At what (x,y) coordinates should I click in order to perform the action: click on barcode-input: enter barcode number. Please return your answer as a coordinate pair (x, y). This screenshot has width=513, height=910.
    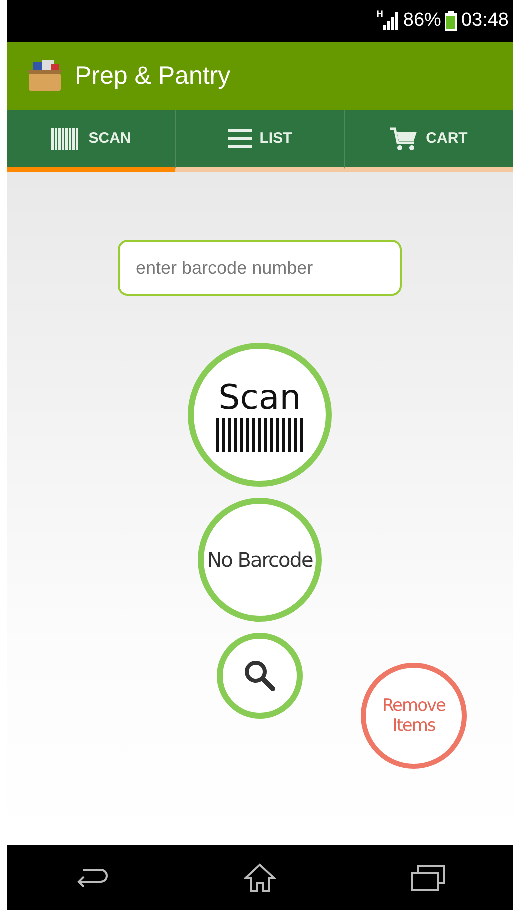
    Looking at the image, I should click on (260, 268).